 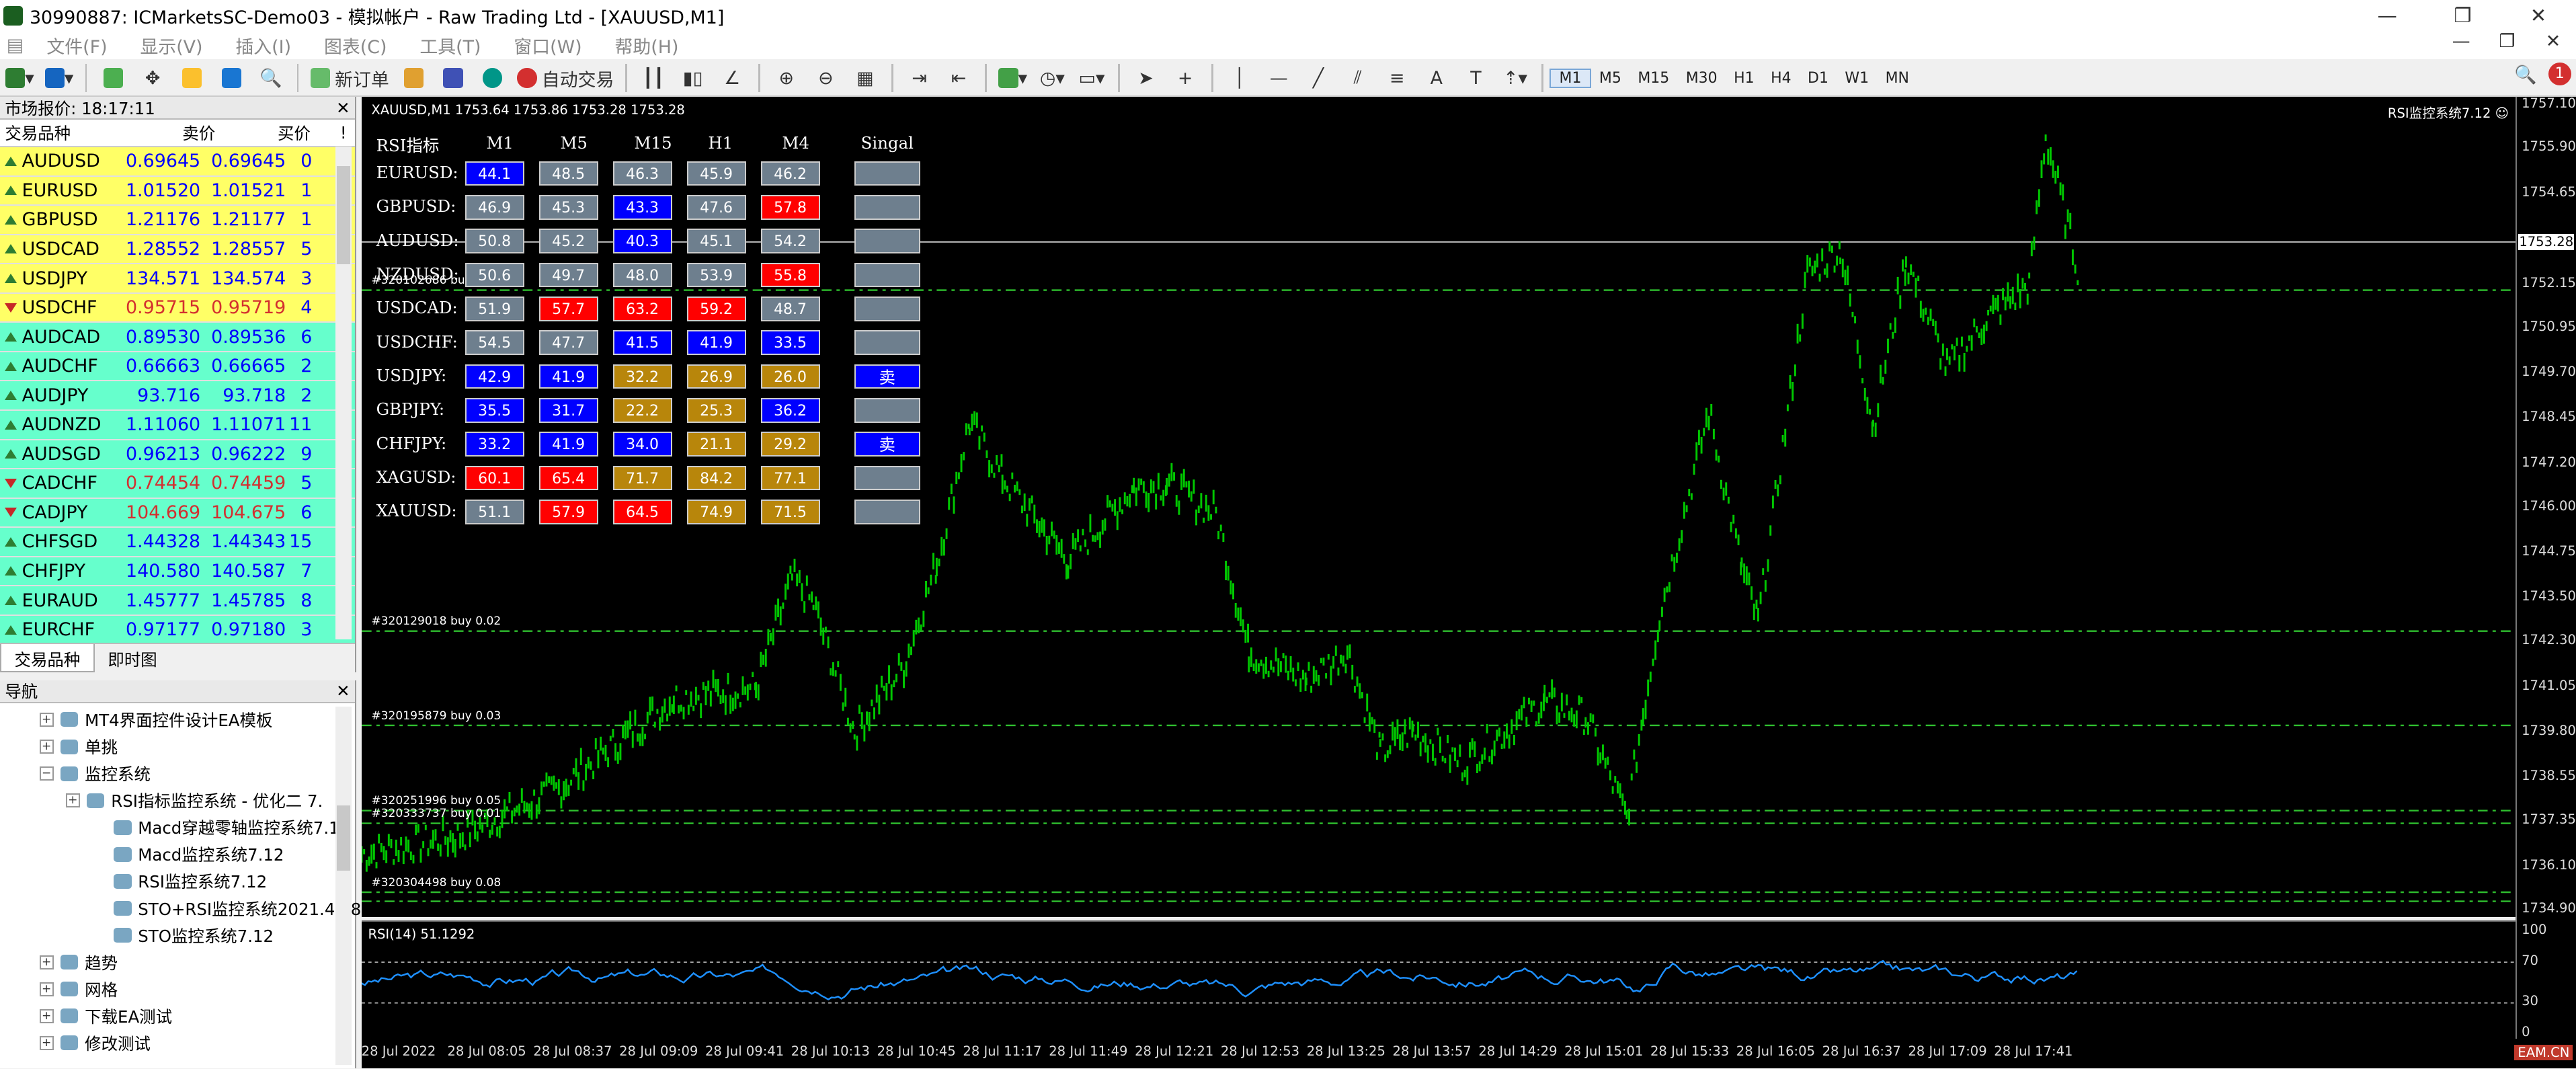 I want to click on tf-m5: M5, so click(x=1610, y=78).